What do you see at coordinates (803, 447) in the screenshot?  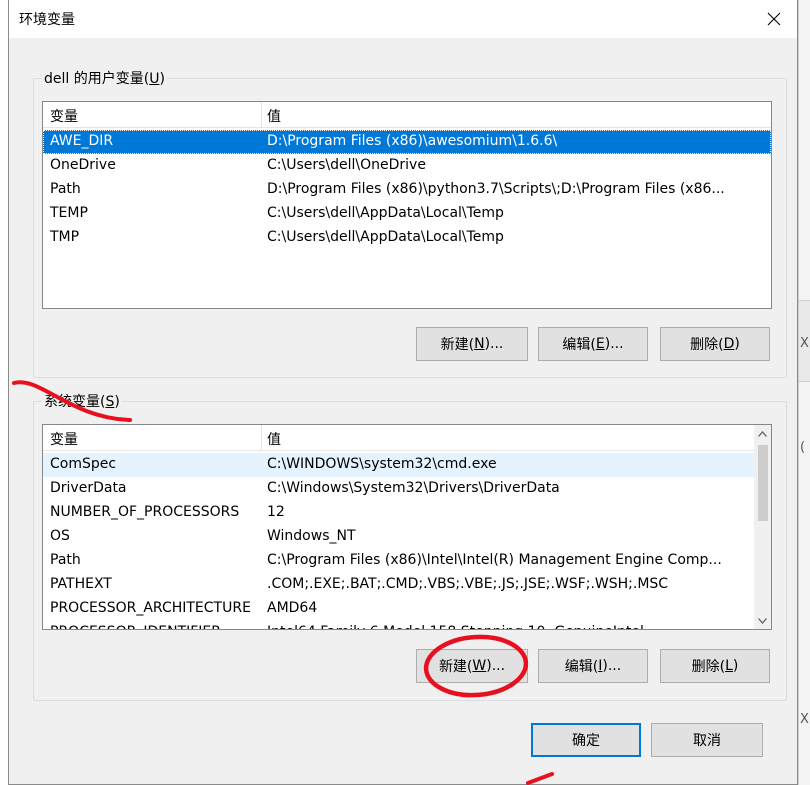 I see `background-text: (` at bounding box center [803, 447].